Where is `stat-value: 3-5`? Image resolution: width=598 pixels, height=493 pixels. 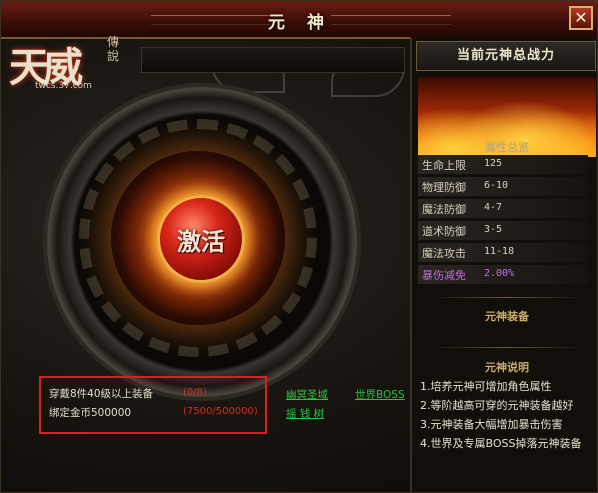 stat-value: 3-5 is located at coordinates (493, 229).